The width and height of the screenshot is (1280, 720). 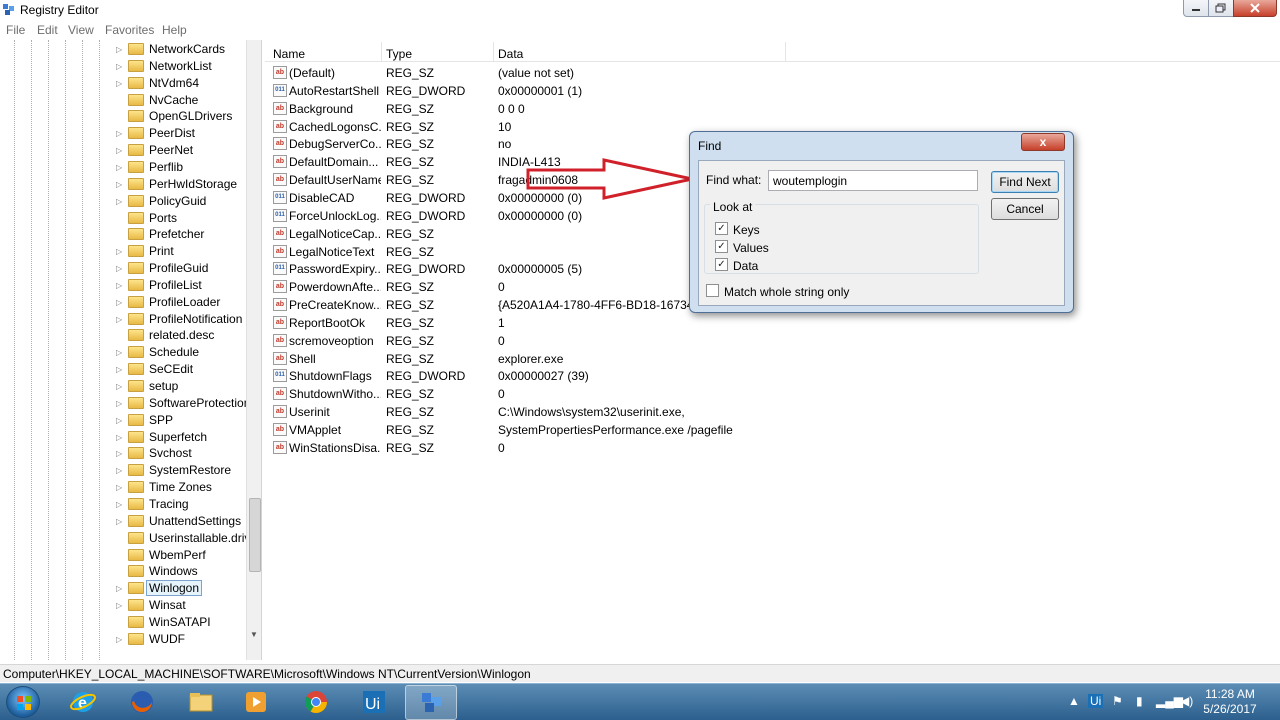 I want to click on tree-item: NvCache, so click(x=182, y=100).